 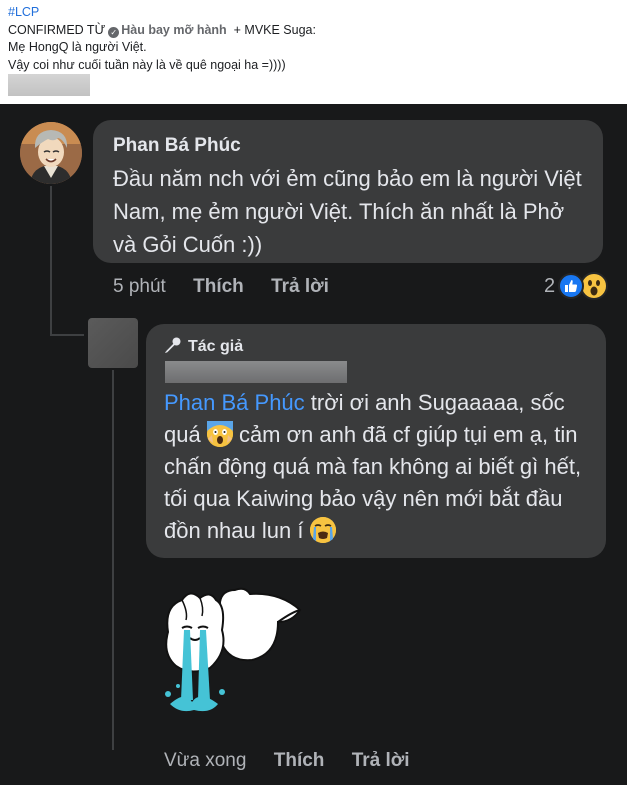 I want to click on author-badge: Tác giả, so click(x=376, y=347).